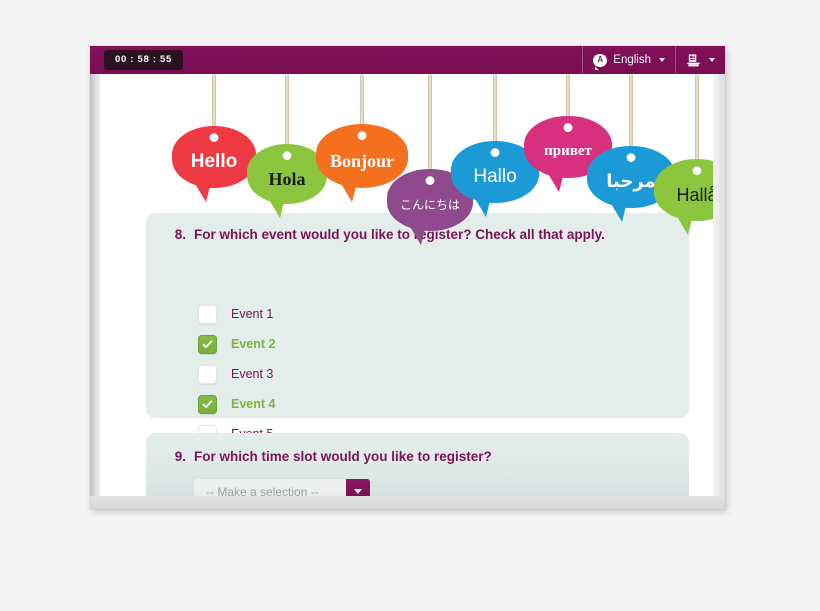 This screenshot has height=611, width=820. I want to click on time-slot-dropdown: -- Make a selection --, so click(282, 487).